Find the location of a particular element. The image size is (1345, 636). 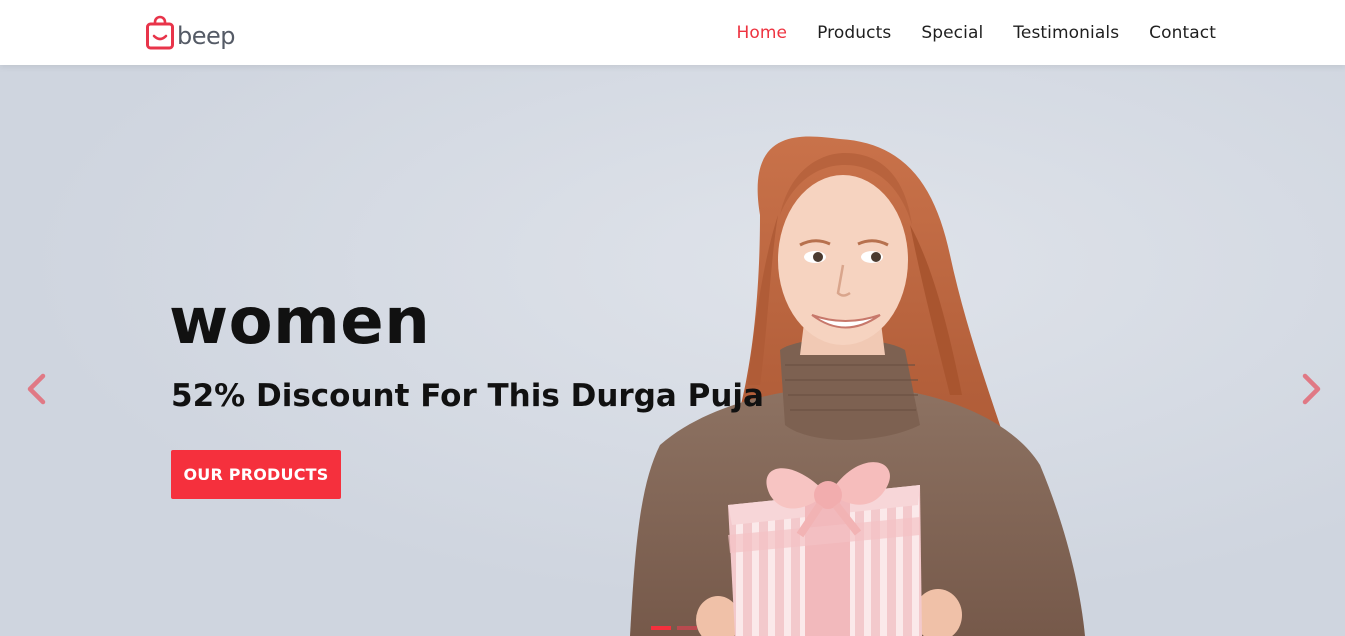

carousel-next-button is located at coordinates (1312, 389).